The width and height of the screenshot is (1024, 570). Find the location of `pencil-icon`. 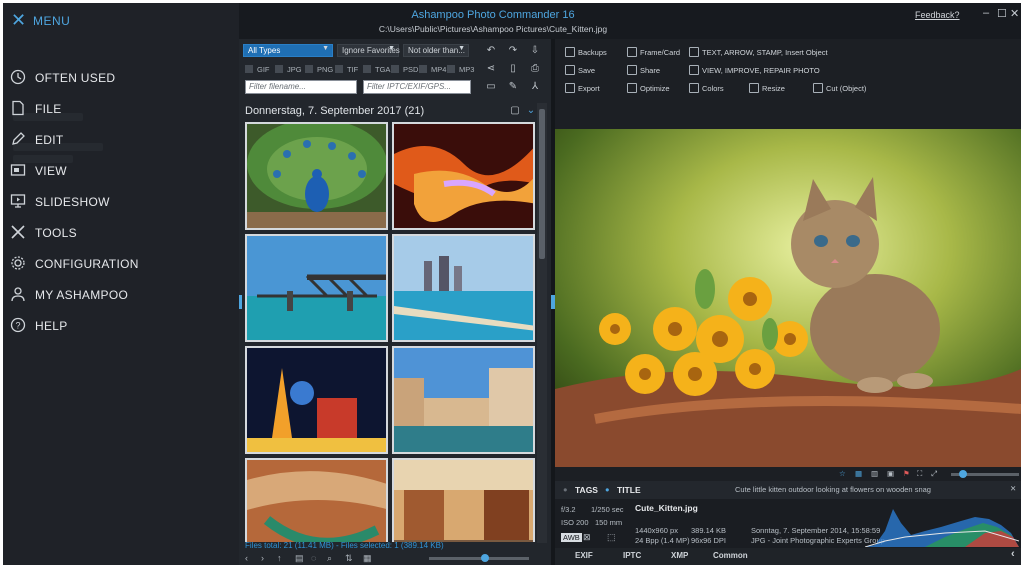

pencil-icon is located at coordinates (18, 138).